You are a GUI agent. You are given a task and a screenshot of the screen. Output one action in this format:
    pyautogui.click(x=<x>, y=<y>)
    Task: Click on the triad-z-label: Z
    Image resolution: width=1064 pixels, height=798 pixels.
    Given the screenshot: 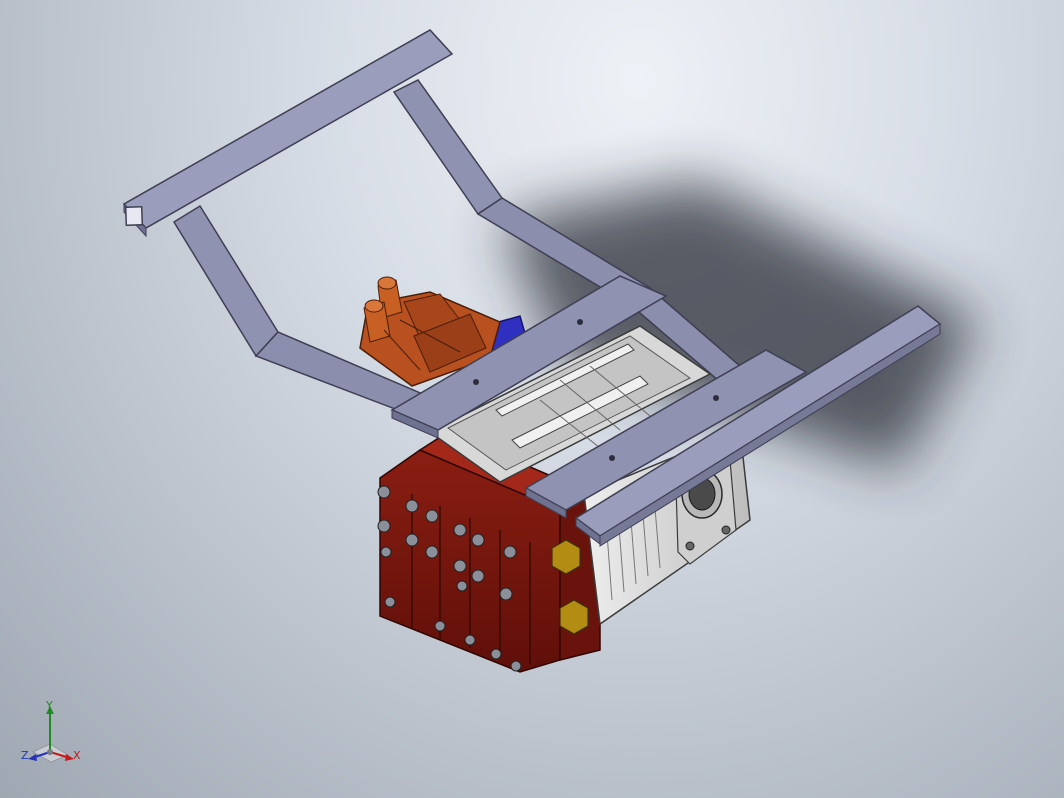 What is the action you would take?
    pyautogui.click(x=25, y=755)
    